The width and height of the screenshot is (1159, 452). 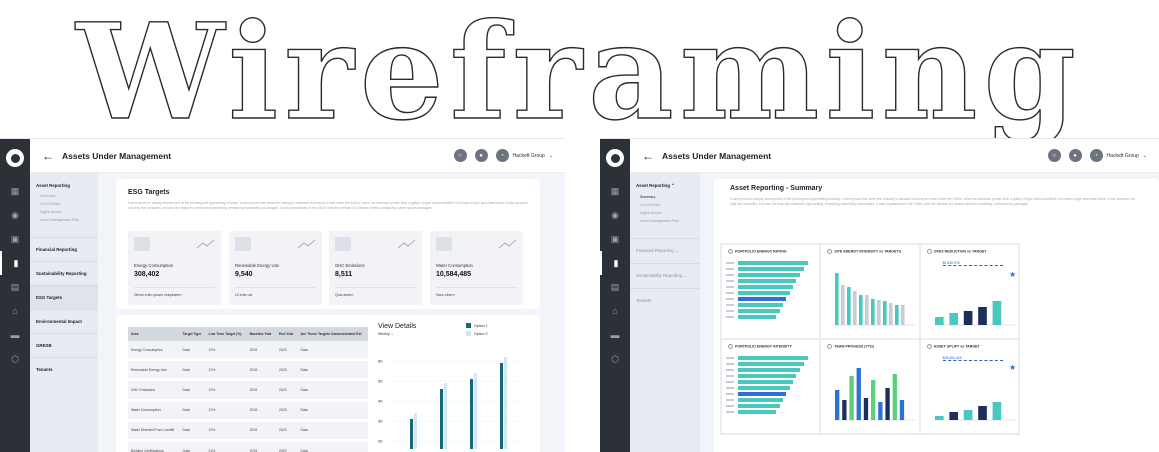 What do you see at coordinates (64, 185) in the screenshot?
I see `nav-asset-reporting: Asset Reporting` at bounding box center [64, 185].